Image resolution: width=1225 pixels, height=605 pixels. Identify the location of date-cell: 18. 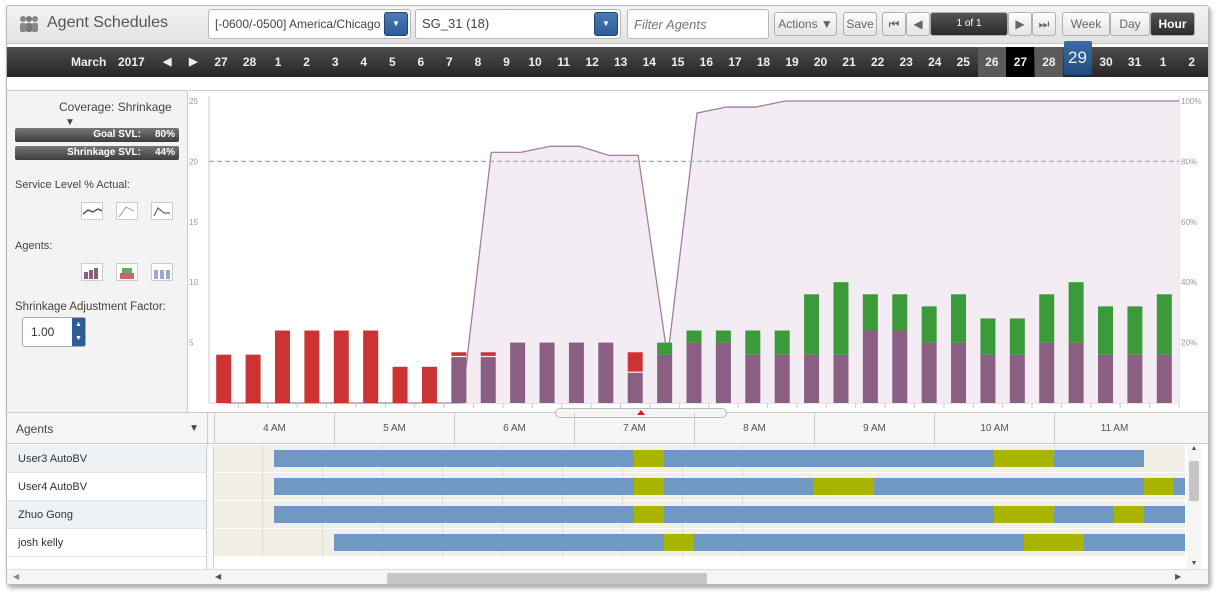
(763, 62).